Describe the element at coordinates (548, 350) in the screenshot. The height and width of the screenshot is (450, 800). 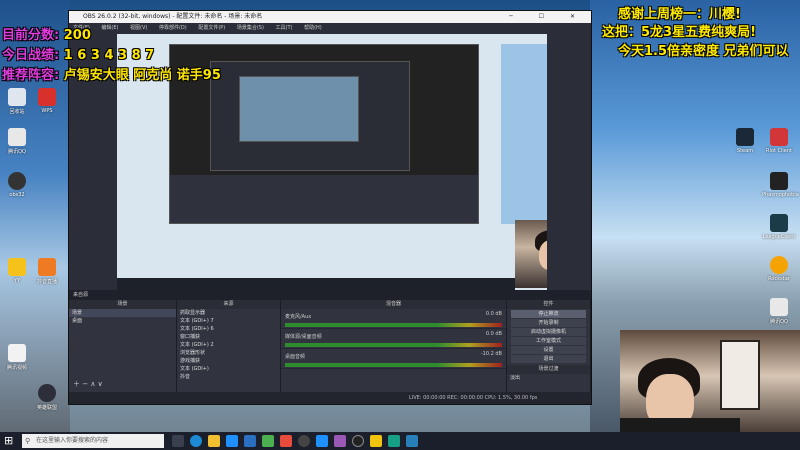
I see `settings-button: 设置` at that location.